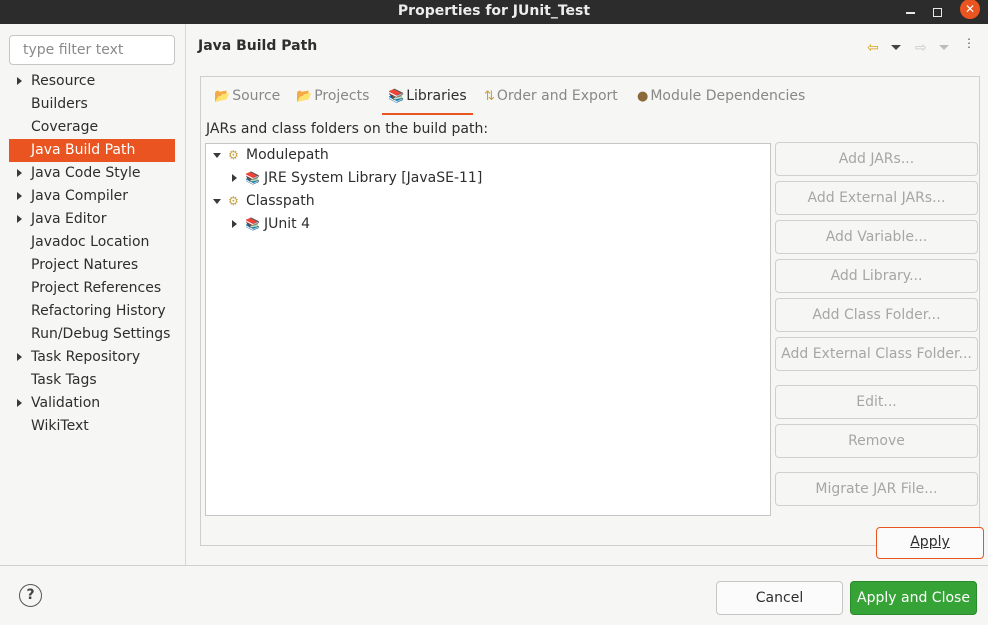 The height and width of the screenshot is (625, 988). Describe the element at coordinates (873, 48) in the screenshot. I see `back-arrow-icon: ⇦` at that location.